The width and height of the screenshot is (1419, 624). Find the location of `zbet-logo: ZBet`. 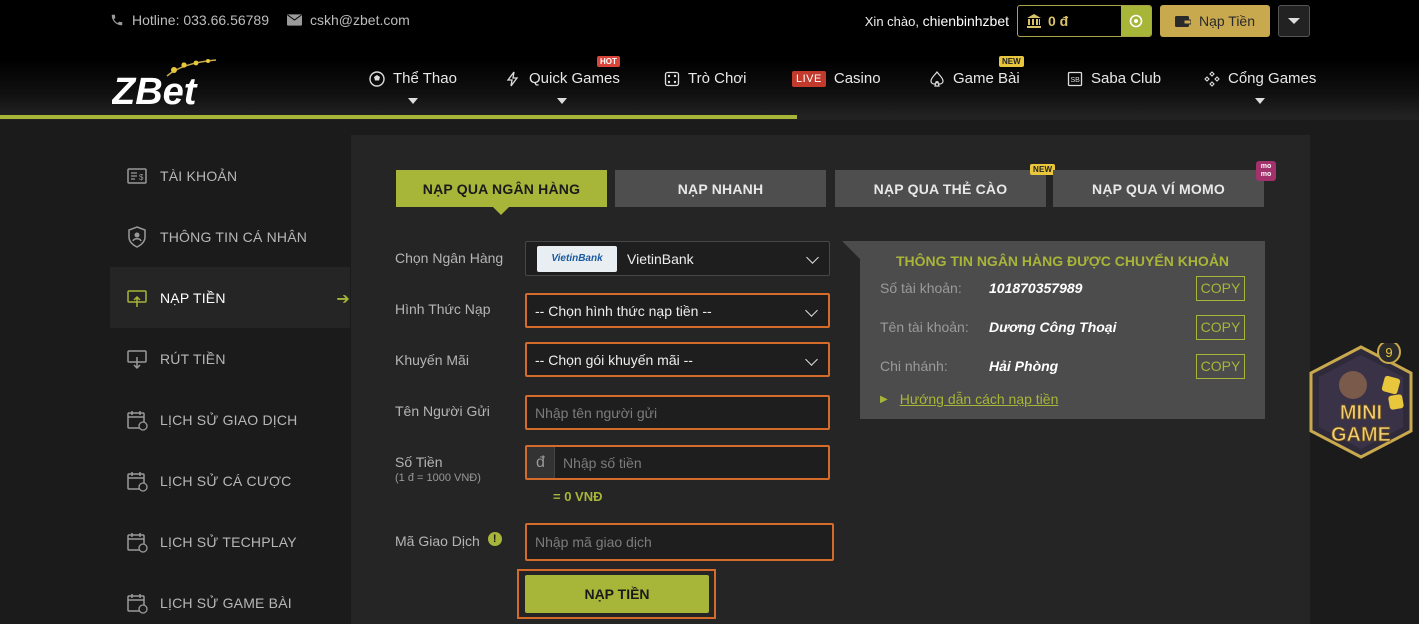

zbet-logo: ZBet is located at coordinates (167, 84).